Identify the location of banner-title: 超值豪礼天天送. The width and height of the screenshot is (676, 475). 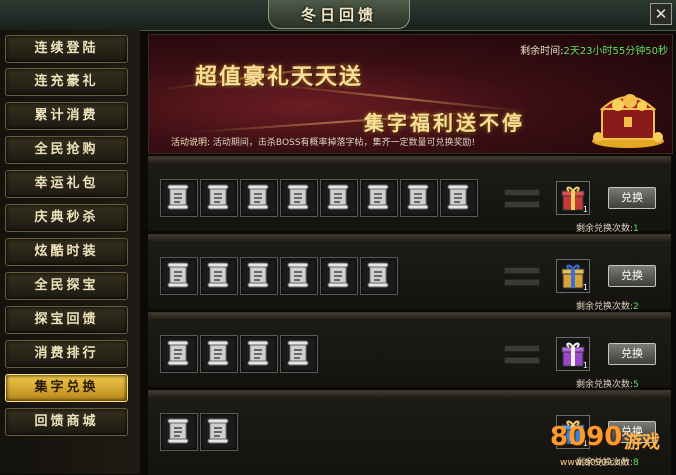
(279, 77).